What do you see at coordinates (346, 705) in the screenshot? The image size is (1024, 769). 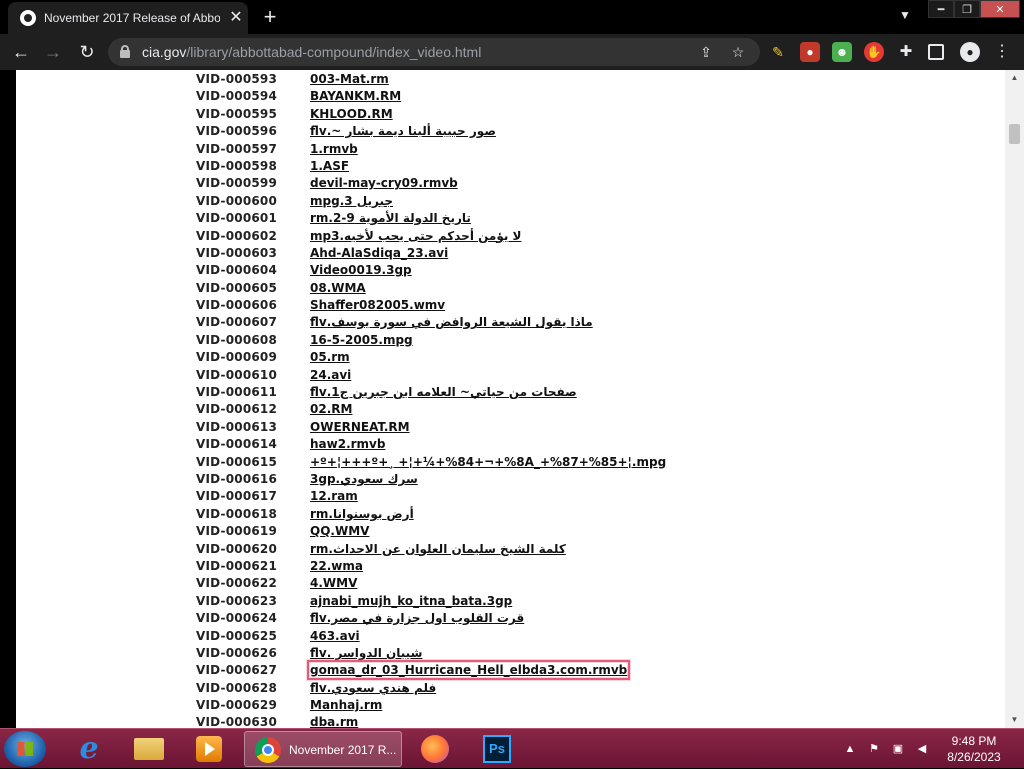 I see `file-link: Manhaj.rm` at bounding box center [346, 705].